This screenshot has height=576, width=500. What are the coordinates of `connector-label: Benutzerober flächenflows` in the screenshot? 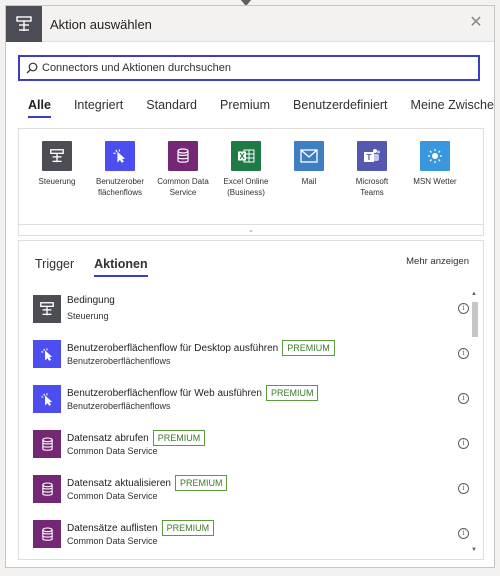 It's located at (120, 187).